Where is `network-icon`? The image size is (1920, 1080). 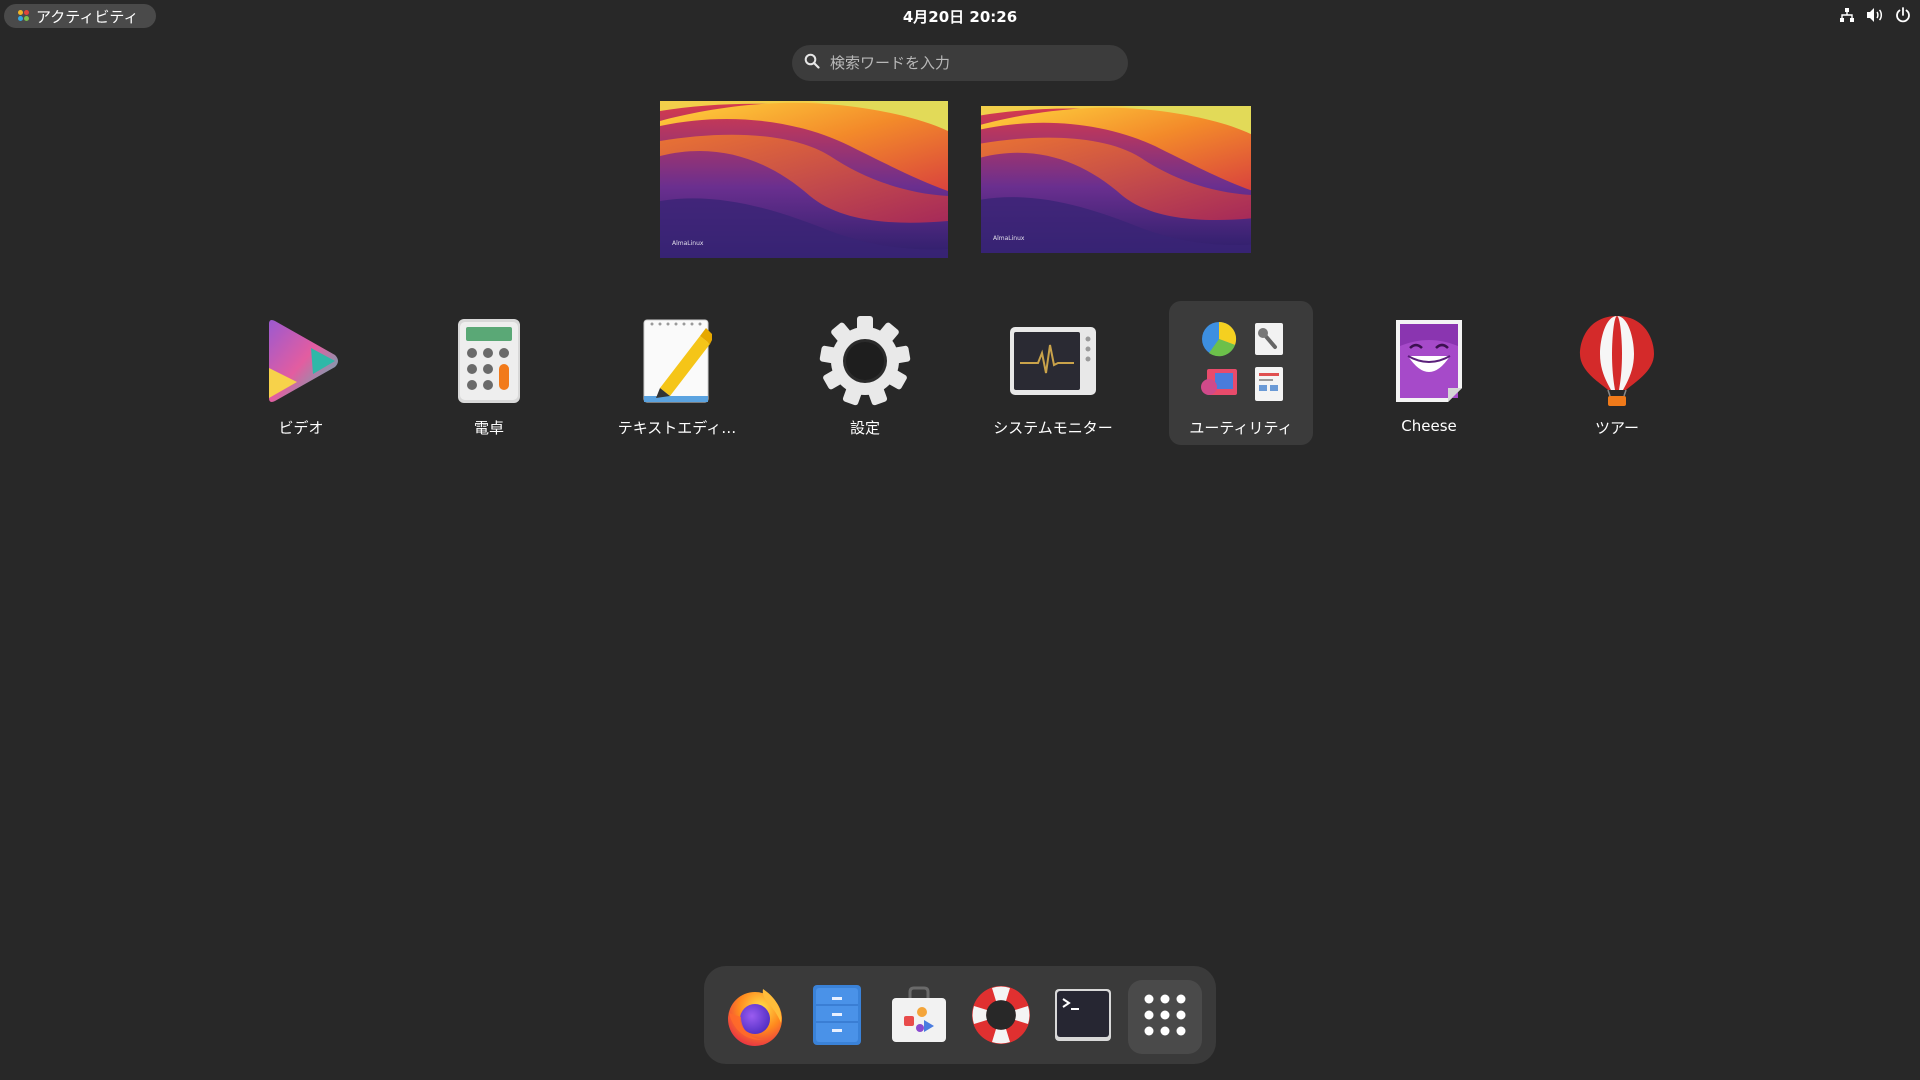 network-icon is located at coordinates (1847, 15).